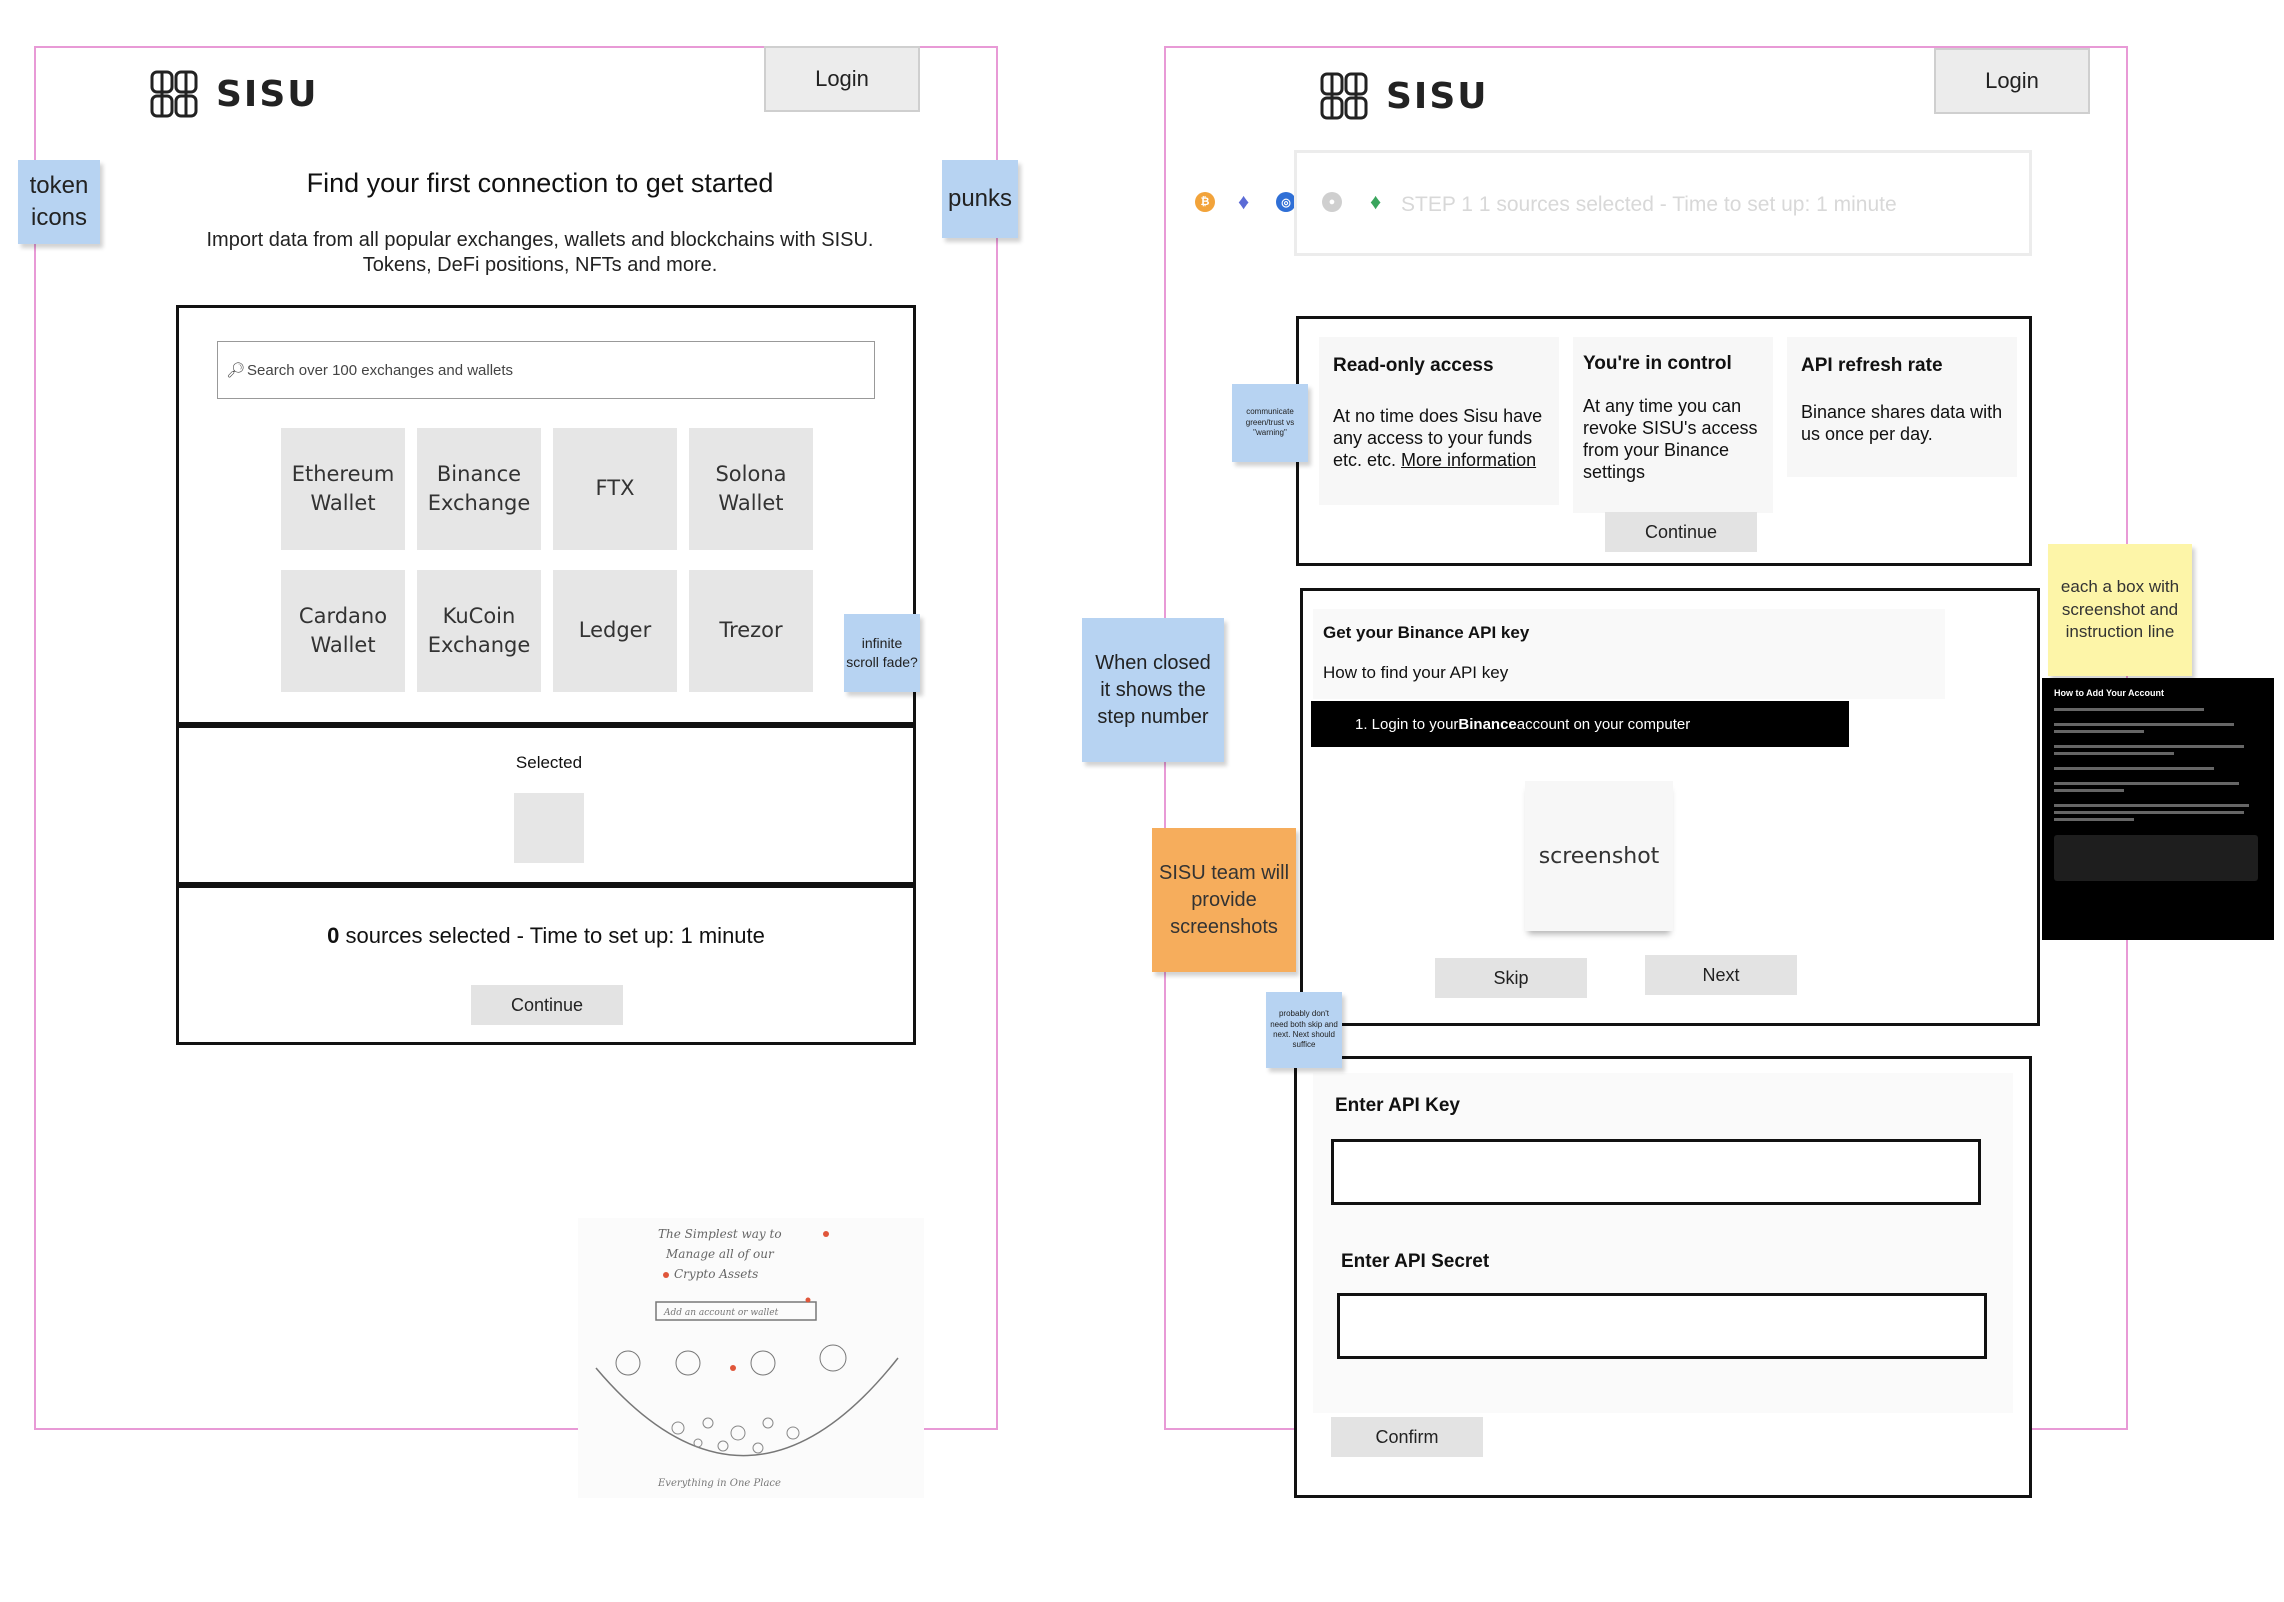 The height and width of the screenshot is (1602, 2284). Describe the element at coordinates (2109, 693) in the screenshot. I see `example-title: How to Add Your Account` at that location.